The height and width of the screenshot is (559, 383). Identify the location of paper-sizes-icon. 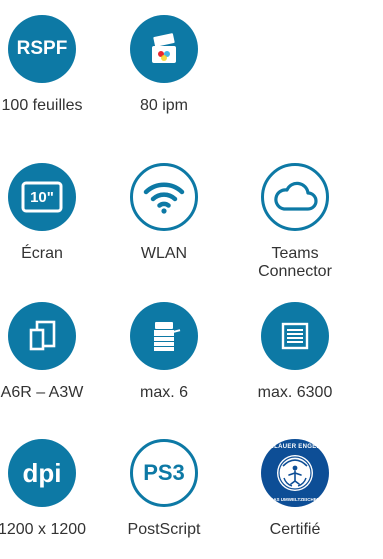
(42, 336).